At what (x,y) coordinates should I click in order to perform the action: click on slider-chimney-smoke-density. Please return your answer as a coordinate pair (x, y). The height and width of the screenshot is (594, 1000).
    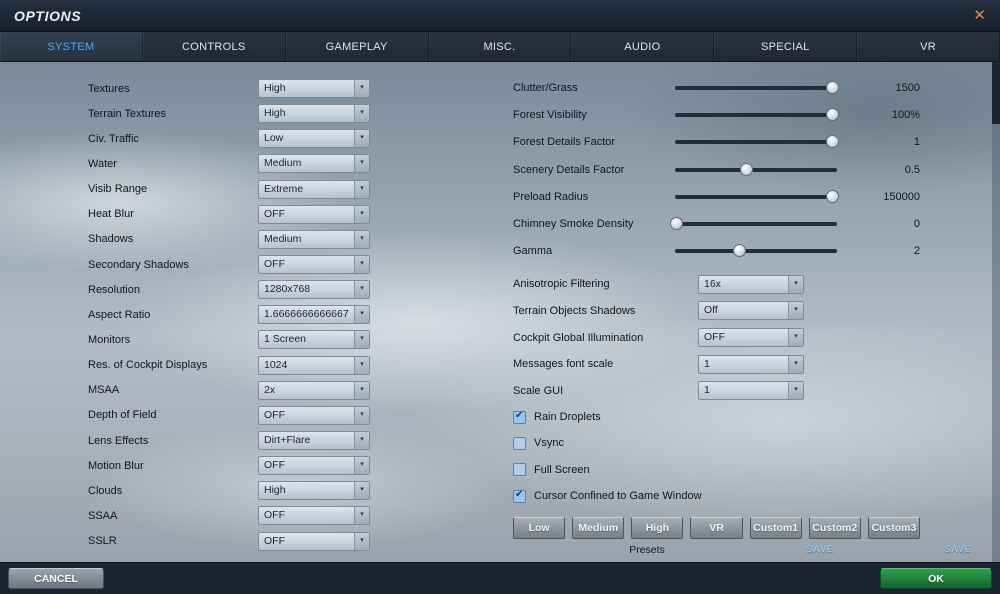
    Looking at the image, I should click on (753, 224).